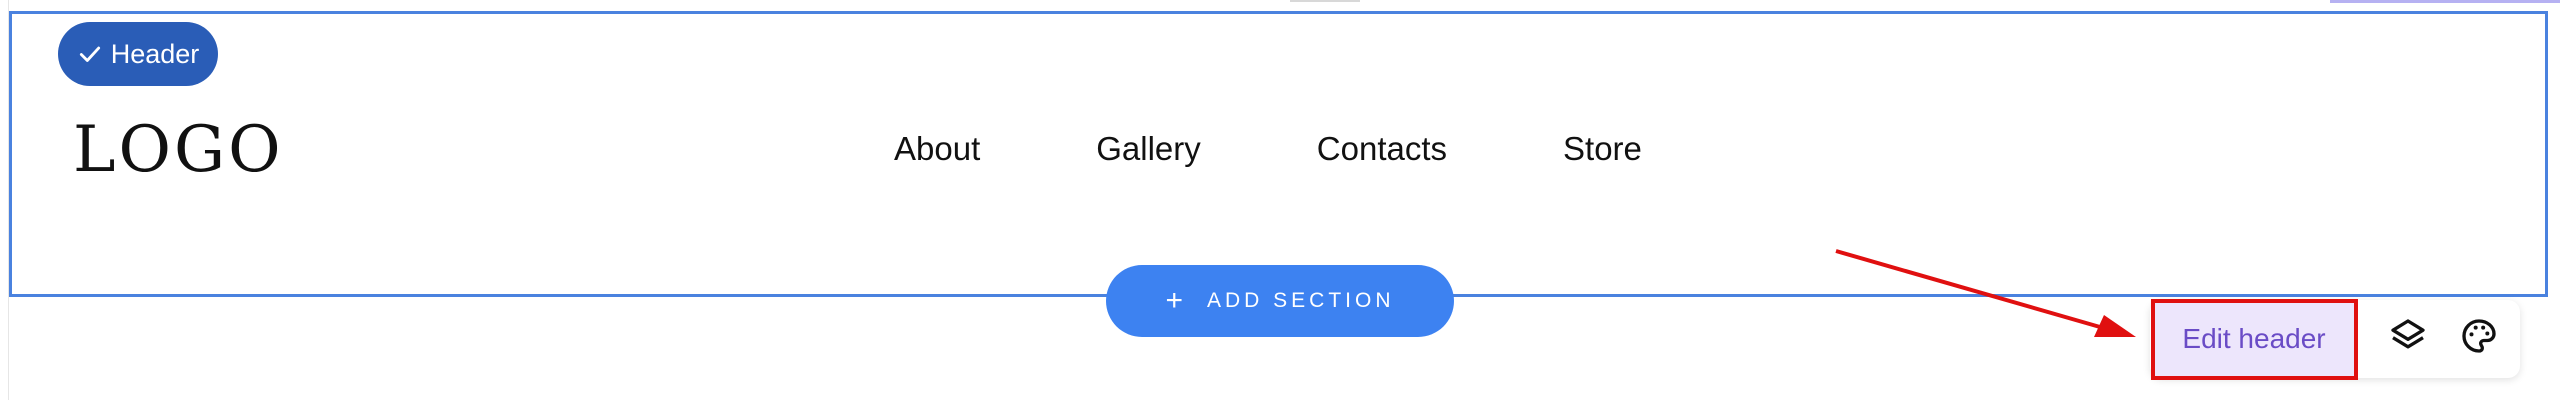  I want to click on header-badge-label: Header, so click(155, 53).